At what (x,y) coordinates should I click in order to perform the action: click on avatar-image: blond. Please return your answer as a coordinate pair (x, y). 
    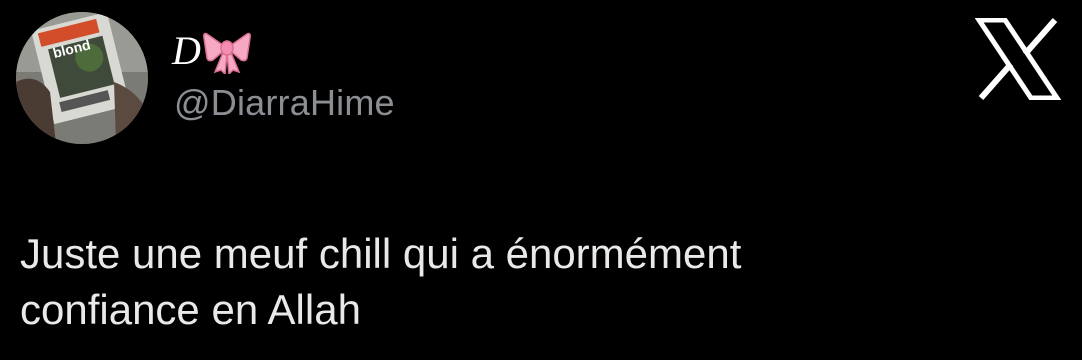
    Looking at the image, I should click on (82, 78).